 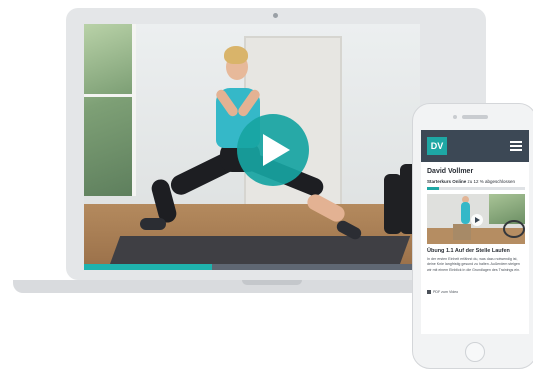 I want to click on course-title: Starterkurs Online, so click(x=447, y=181).